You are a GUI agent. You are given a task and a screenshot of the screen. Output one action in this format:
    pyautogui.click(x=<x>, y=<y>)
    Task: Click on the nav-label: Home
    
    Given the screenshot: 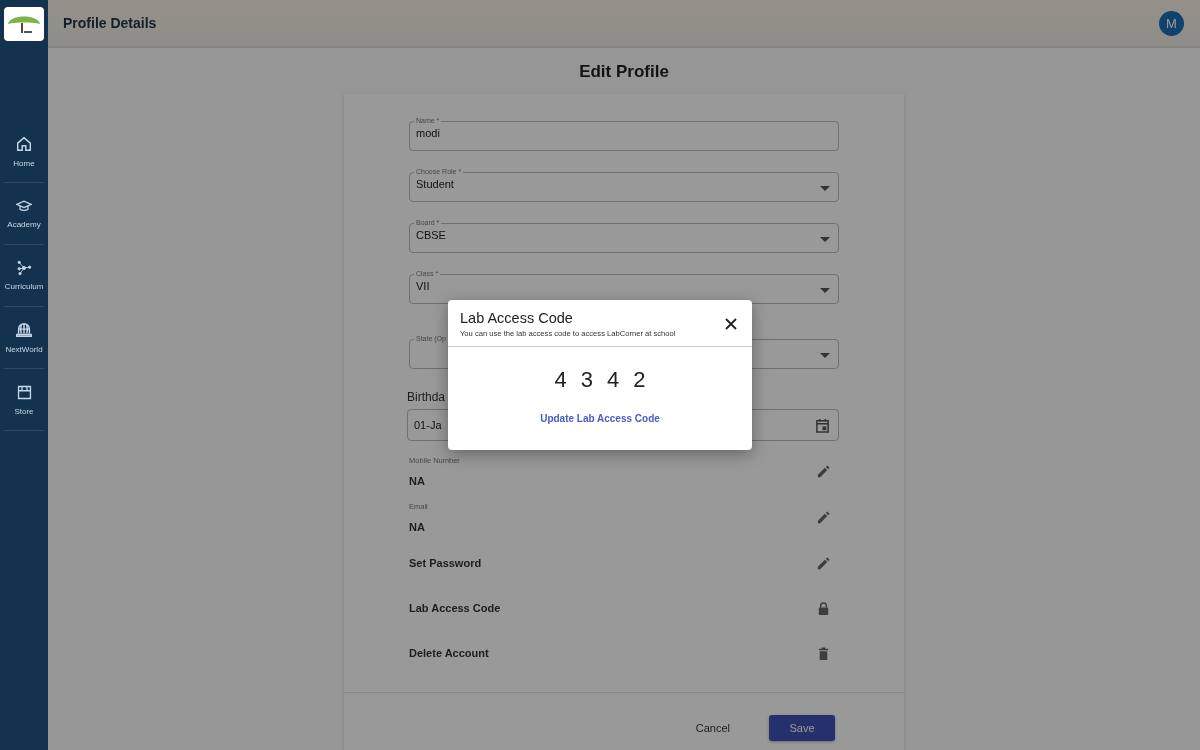 What is the action you would take?
    pyautogui.click(x=24, y=163)
    